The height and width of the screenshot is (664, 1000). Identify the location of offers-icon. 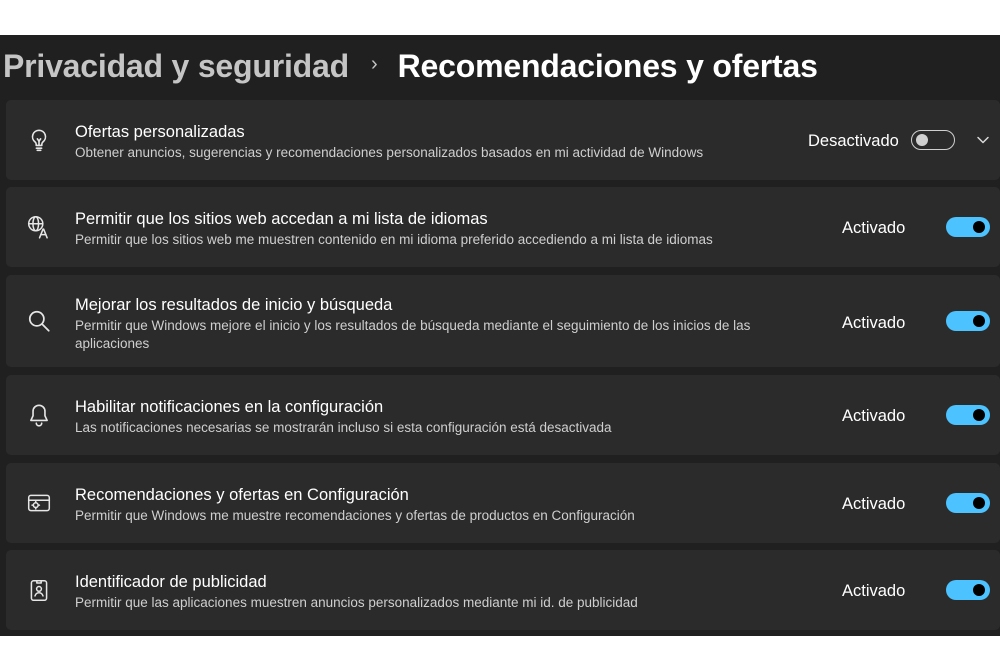
(39, 503).